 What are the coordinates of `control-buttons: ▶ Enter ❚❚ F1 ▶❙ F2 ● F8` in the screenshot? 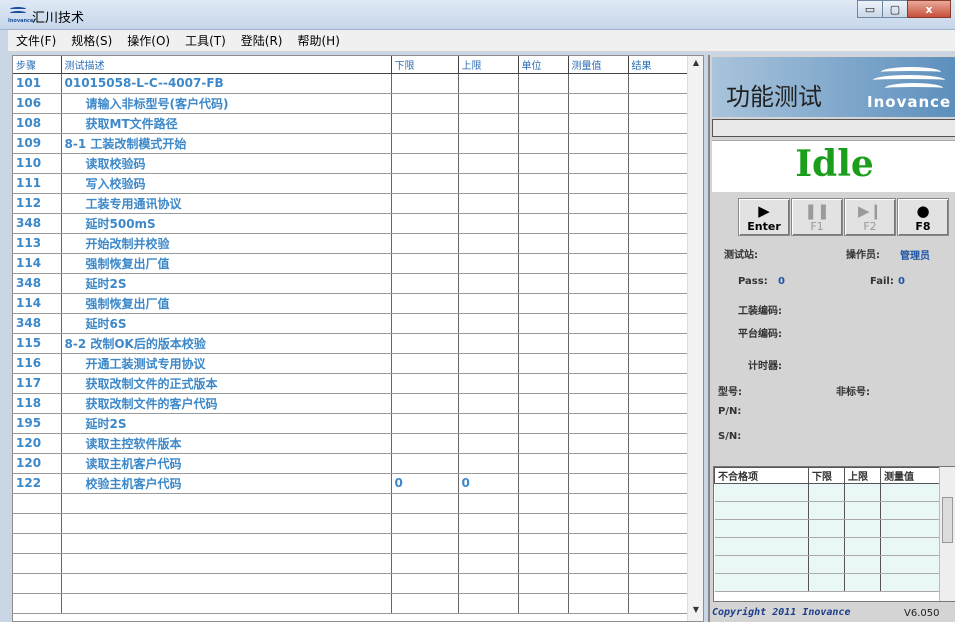 It's located at (844, 217).